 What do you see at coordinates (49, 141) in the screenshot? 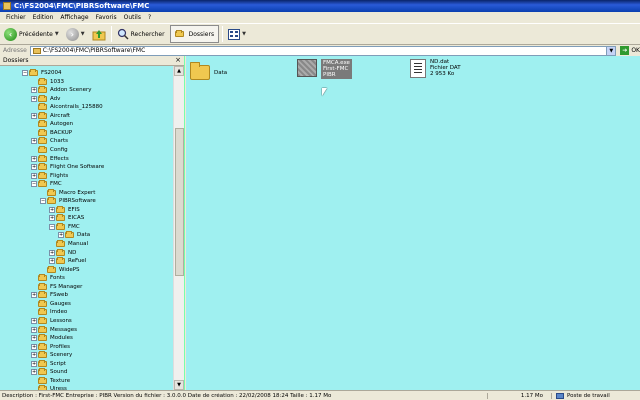
I see `tree-item: + Charts` at bounding box center [49, 141].